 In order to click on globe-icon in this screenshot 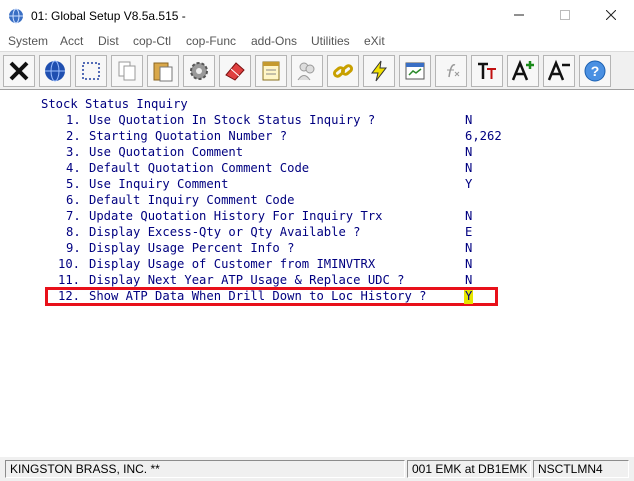, I will do `click(55, 71)`.